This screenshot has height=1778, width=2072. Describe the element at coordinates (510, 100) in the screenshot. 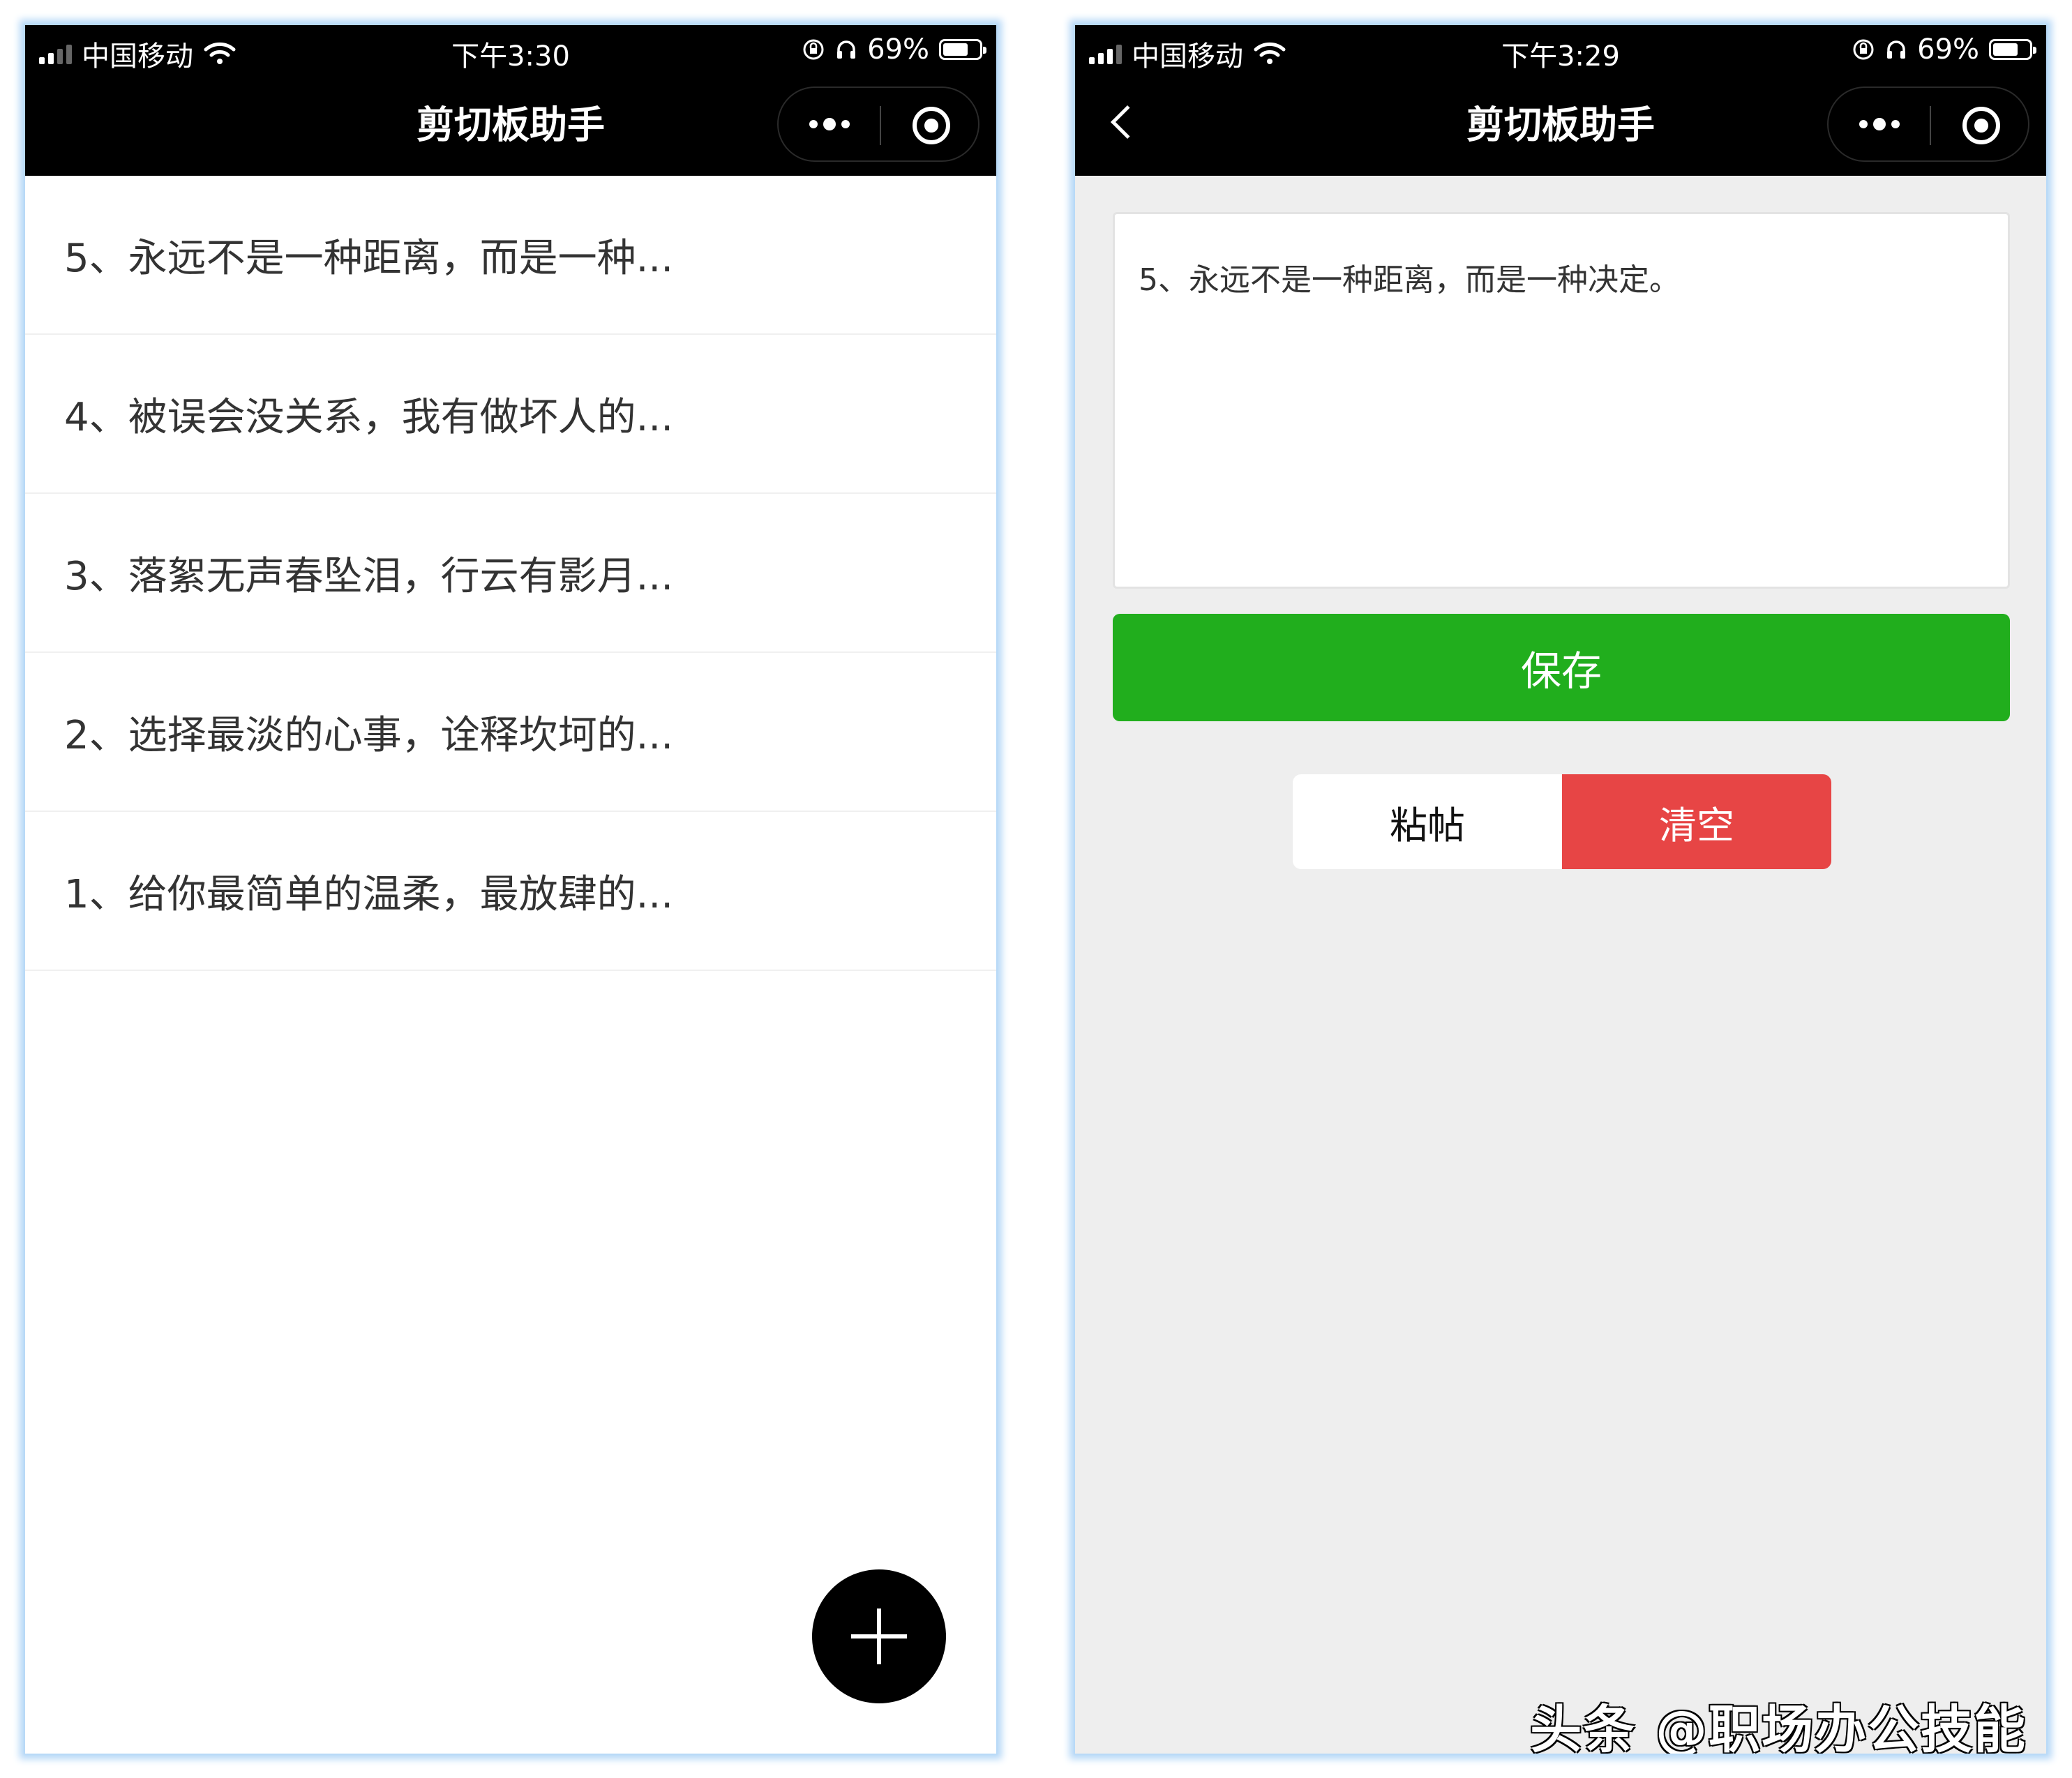

I see `header: 中国移动 下午3:30 69% 剪切板助手` at that location.